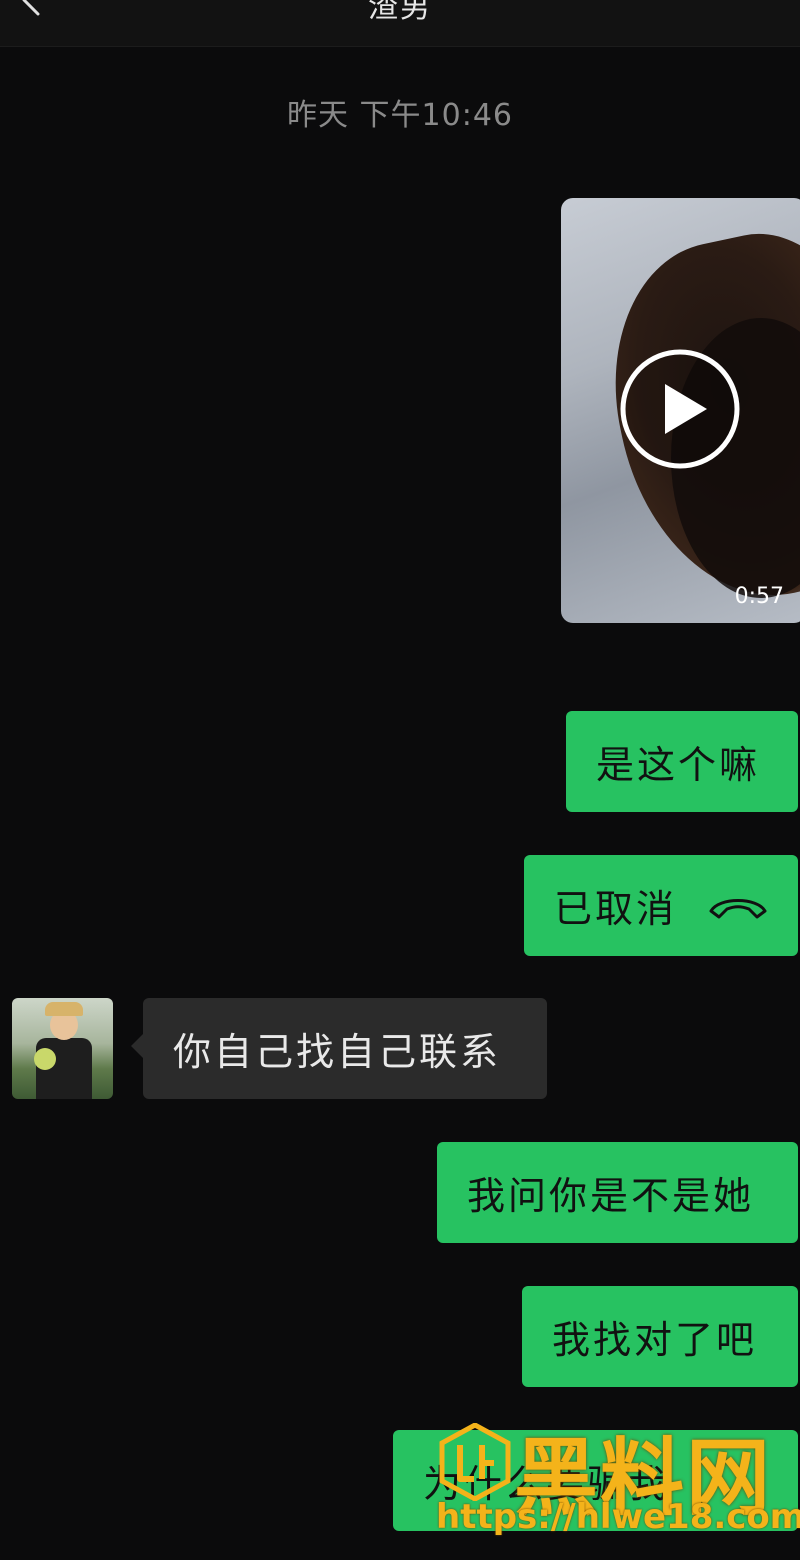 This screenshot has width=800, height=1560. Describe the element at coordinates (475, 1462) in the screenshot. I see `watermark-logo-icon` at that location.